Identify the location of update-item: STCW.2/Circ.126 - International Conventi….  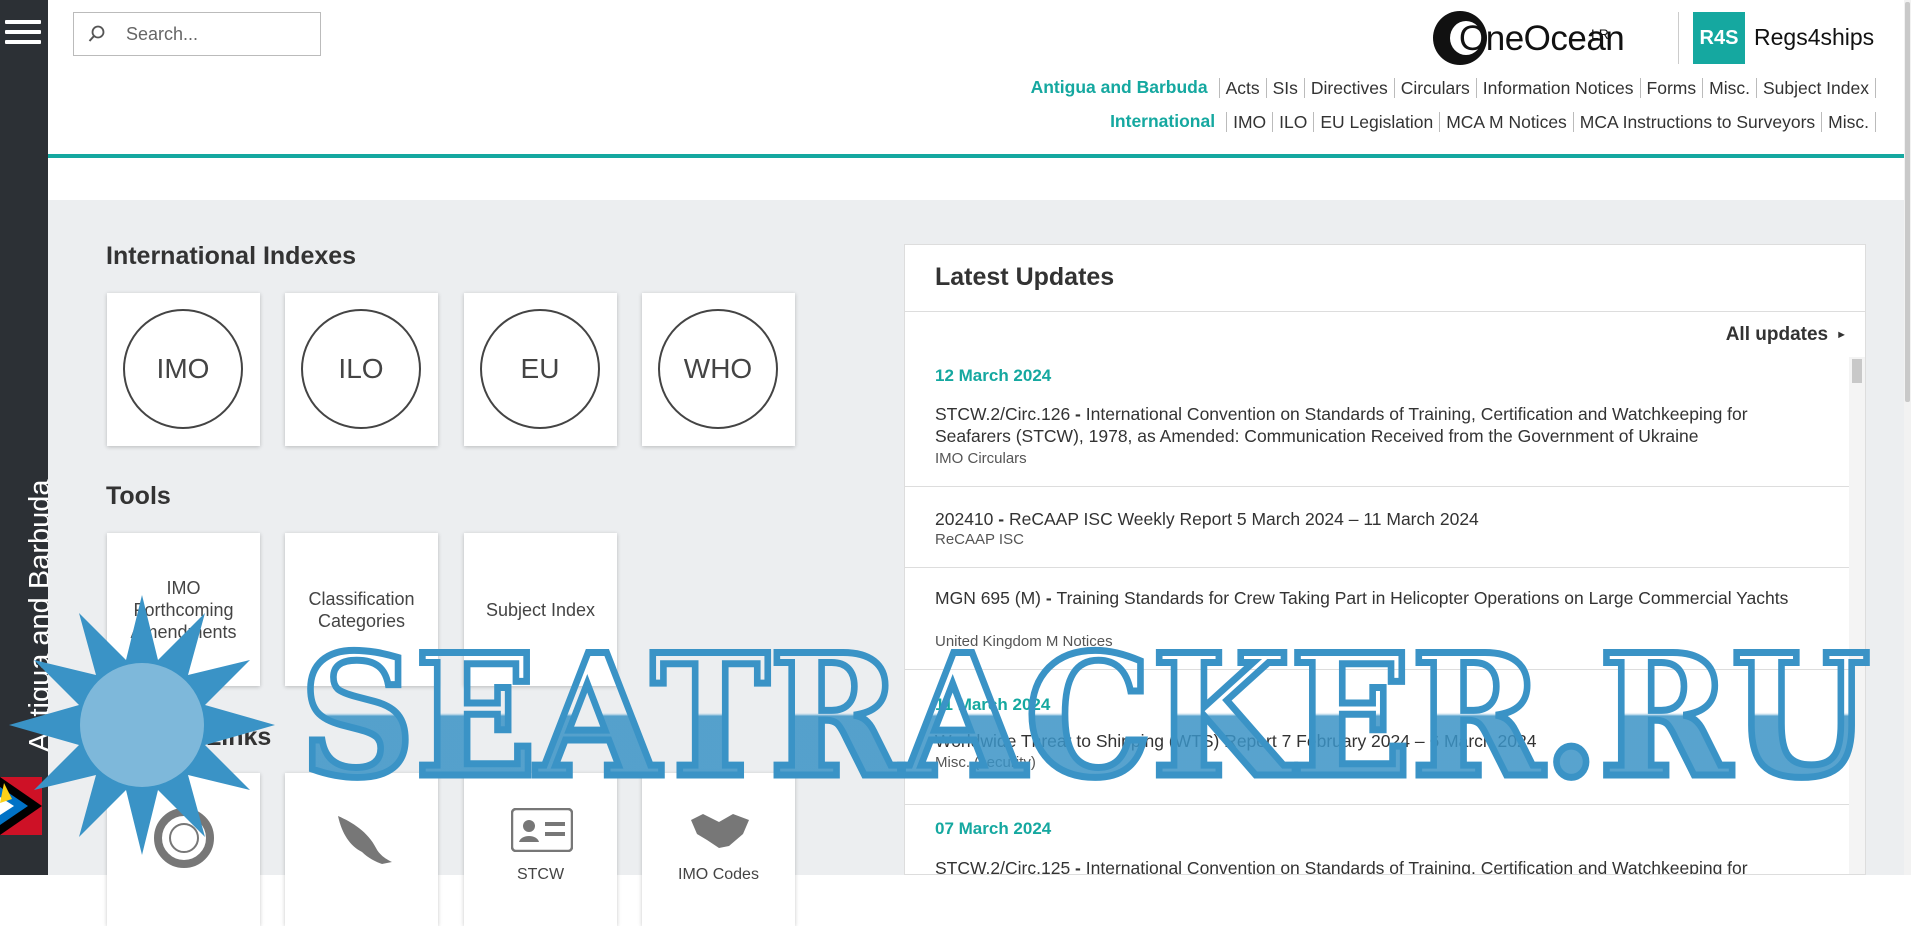
(1377, 442).